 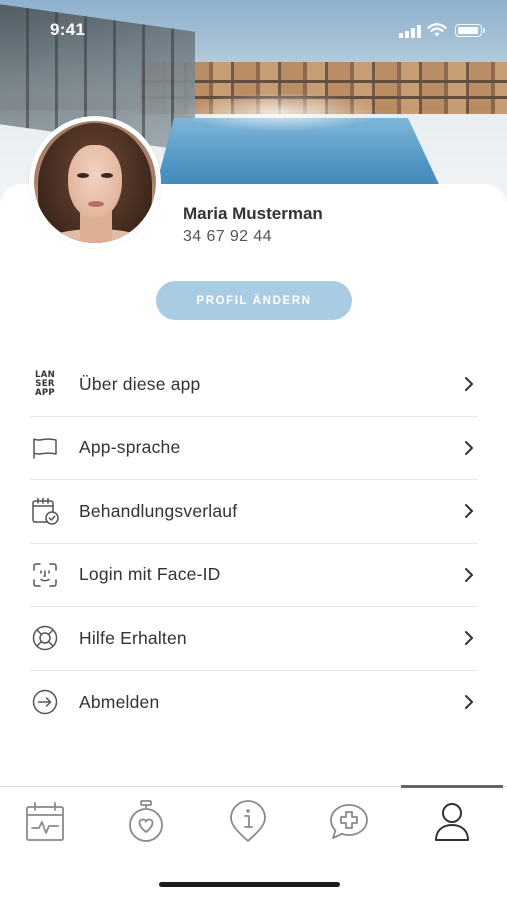 What do you see at coordinates (158, 510) in the screenshot?
I see `menu-item-label: Behandlungsverlauf` at bounding box center [158, 510].